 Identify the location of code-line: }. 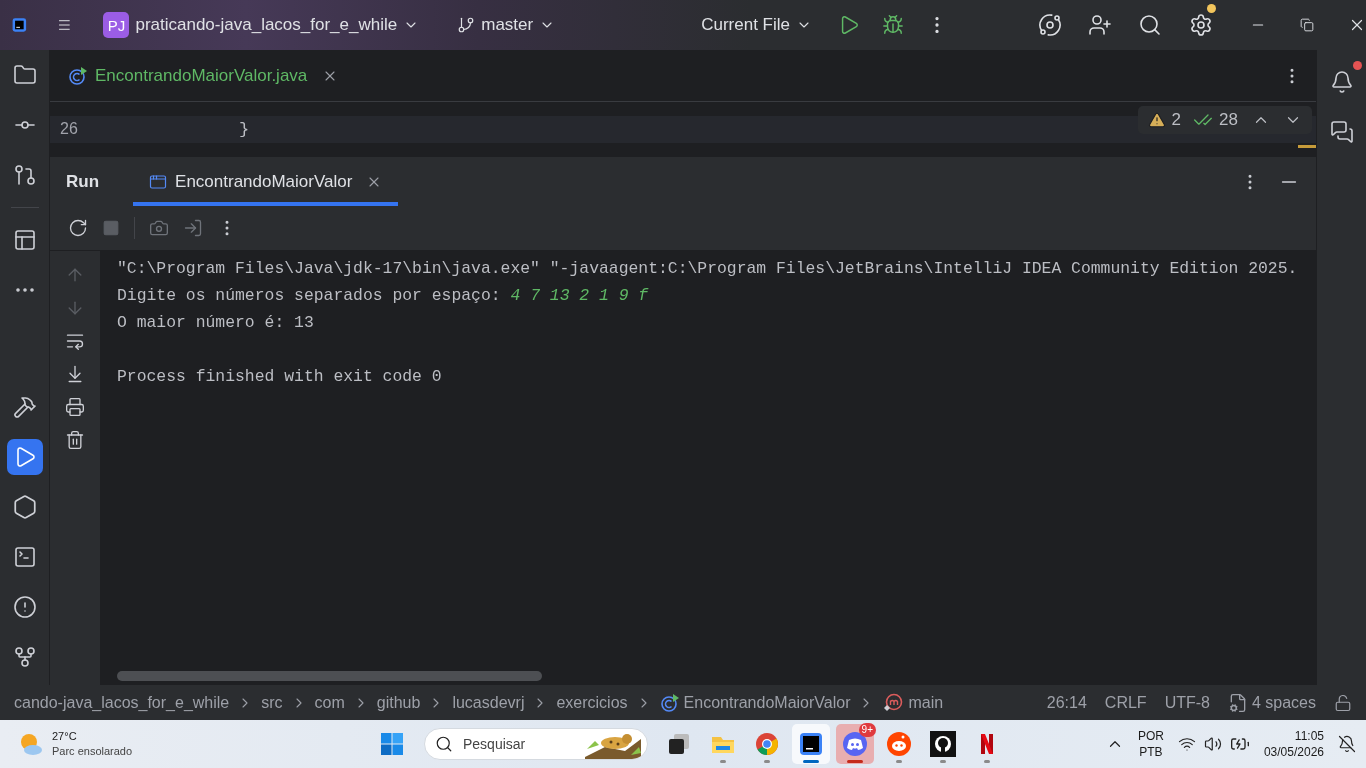
(244, 129).